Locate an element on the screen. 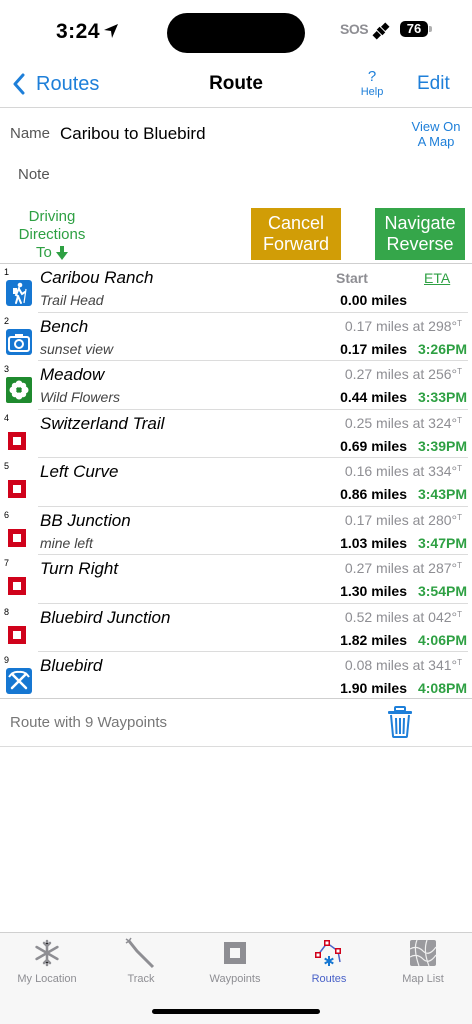 This screenshot has height=1024, width=472. waypoint-number: 5 is located at coordinates (7, 466).